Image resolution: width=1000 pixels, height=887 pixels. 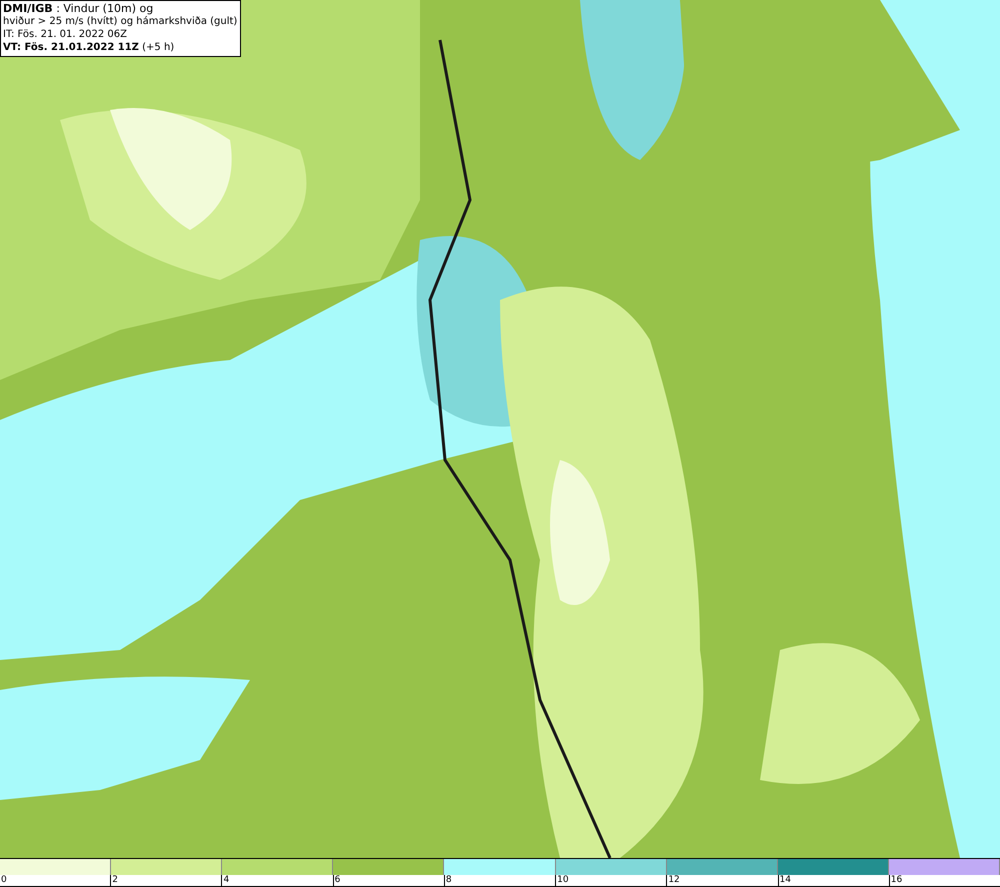 I want to click on info-text: DMI/IGB : Vindur (10m) og, so click(x=78, y=8).